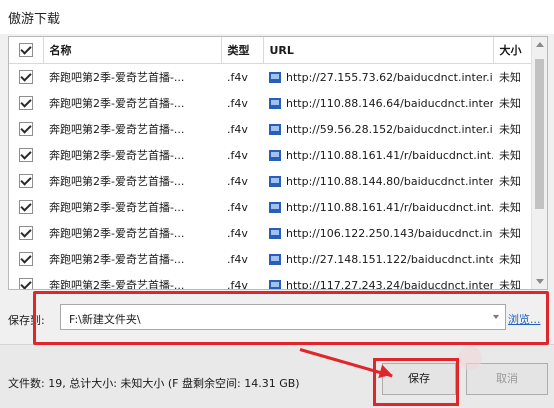 The height and width of the screenshot is (408, 554). Describe the element at coordinates (277, 17) in the screenshot. I see `dialog-titlebar: 傲游下载` at that location.